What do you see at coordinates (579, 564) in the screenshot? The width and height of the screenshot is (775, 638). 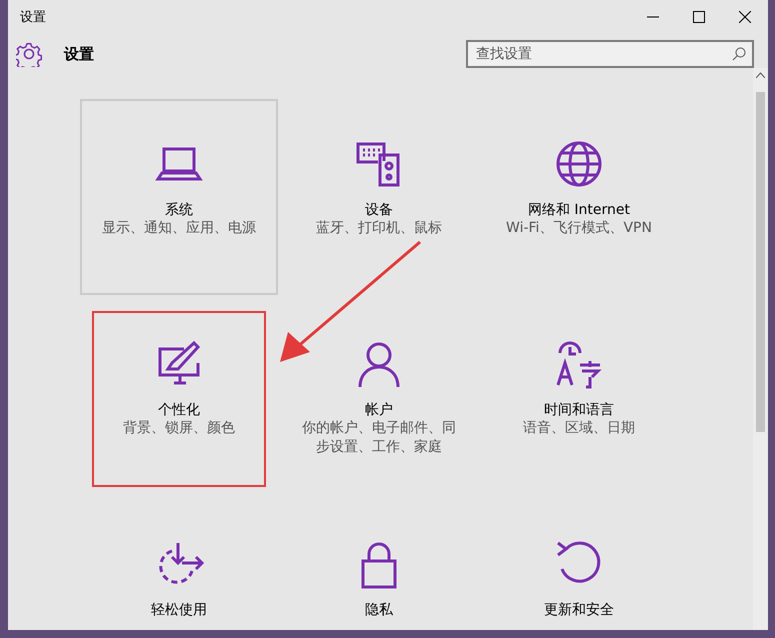 I see `settings-tile: 更新和安全` at bounding box center [579, 564].